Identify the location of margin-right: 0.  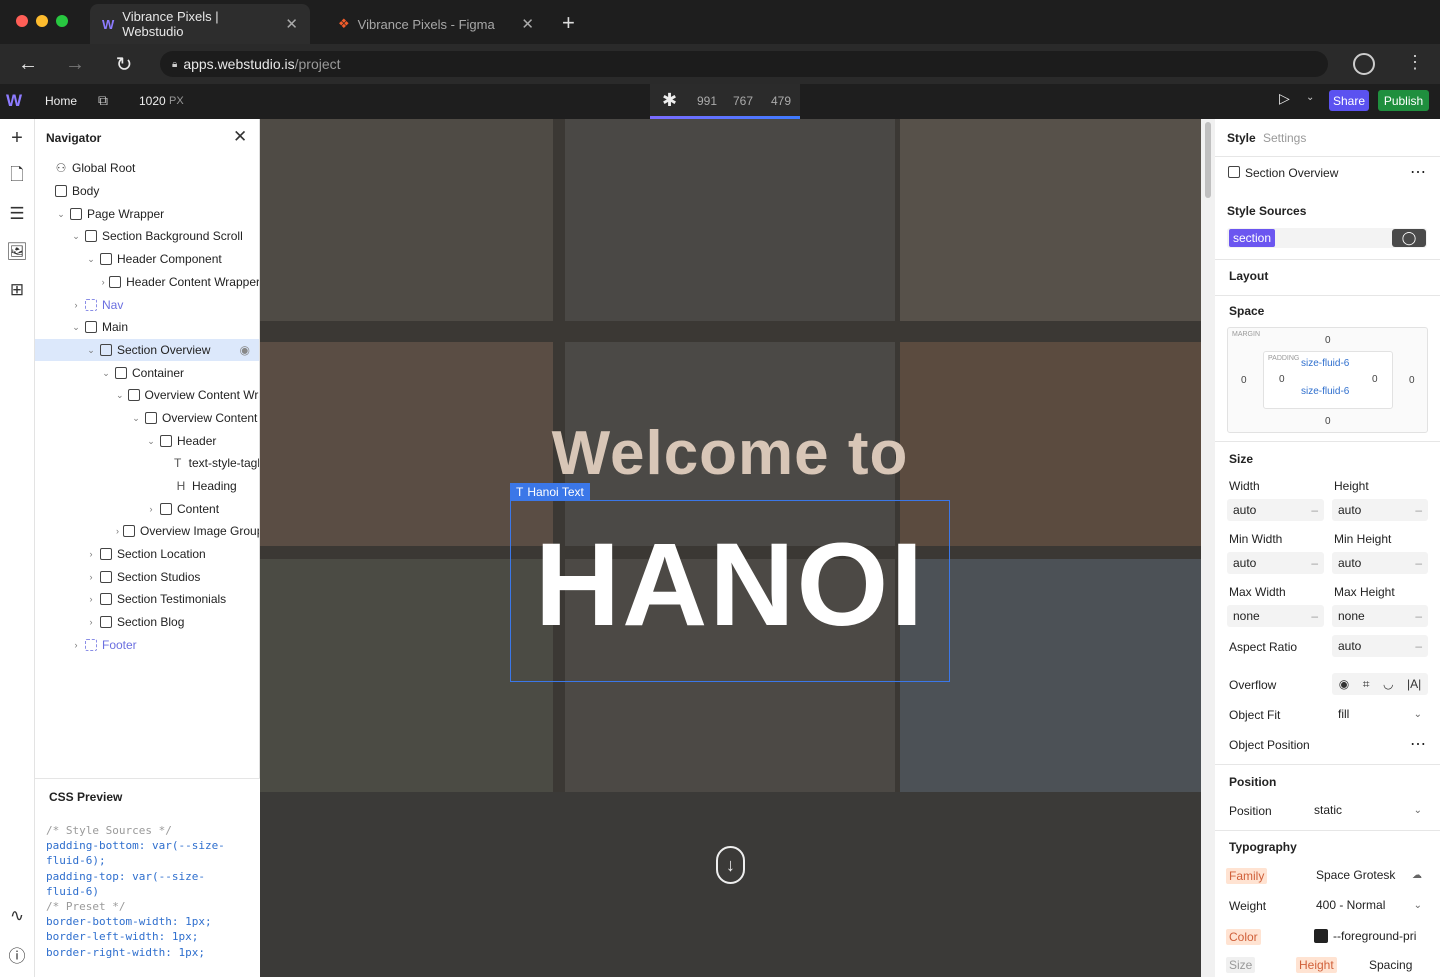
(1412, 380).